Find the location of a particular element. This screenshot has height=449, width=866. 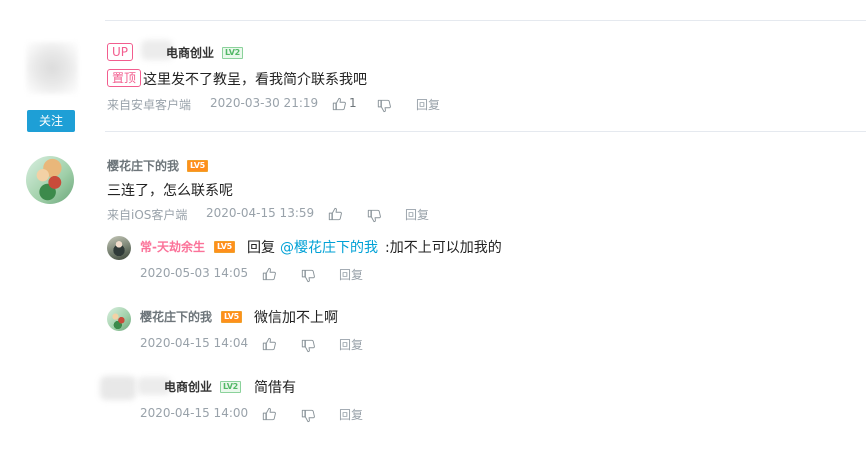

comment-time: 2020-03-30 21:19 is located at coordinates (264, 103).